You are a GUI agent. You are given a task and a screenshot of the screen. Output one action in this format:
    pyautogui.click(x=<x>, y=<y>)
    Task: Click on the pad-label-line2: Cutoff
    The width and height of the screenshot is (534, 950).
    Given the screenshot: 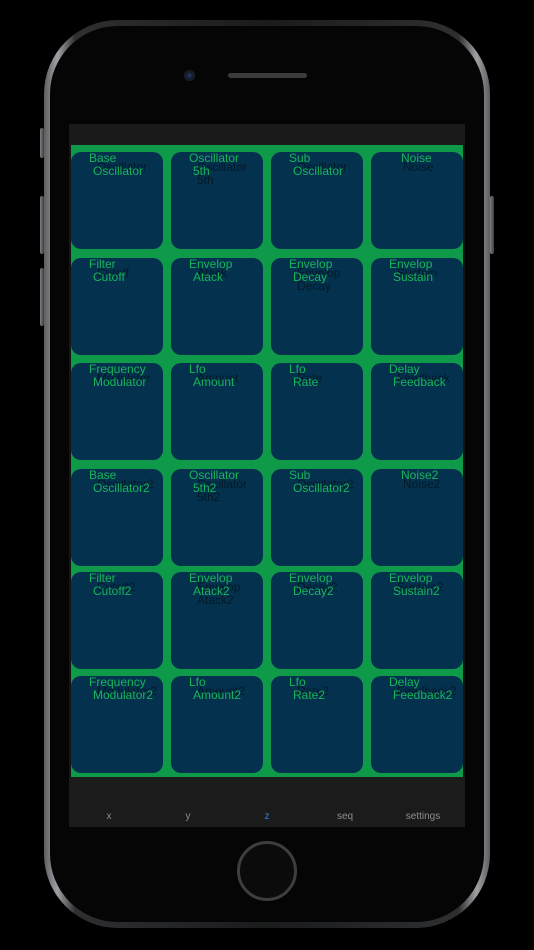 What is the action you would take?
    pyautogui.click(x=109, y=277)
    